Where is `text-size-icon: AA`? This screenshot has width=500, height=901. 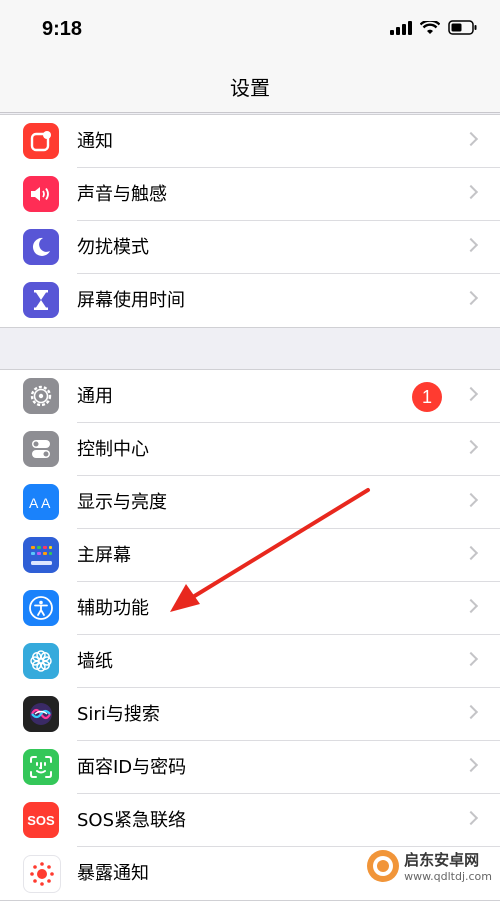 text-size-icon: AA is located at coordinates (41, 502).